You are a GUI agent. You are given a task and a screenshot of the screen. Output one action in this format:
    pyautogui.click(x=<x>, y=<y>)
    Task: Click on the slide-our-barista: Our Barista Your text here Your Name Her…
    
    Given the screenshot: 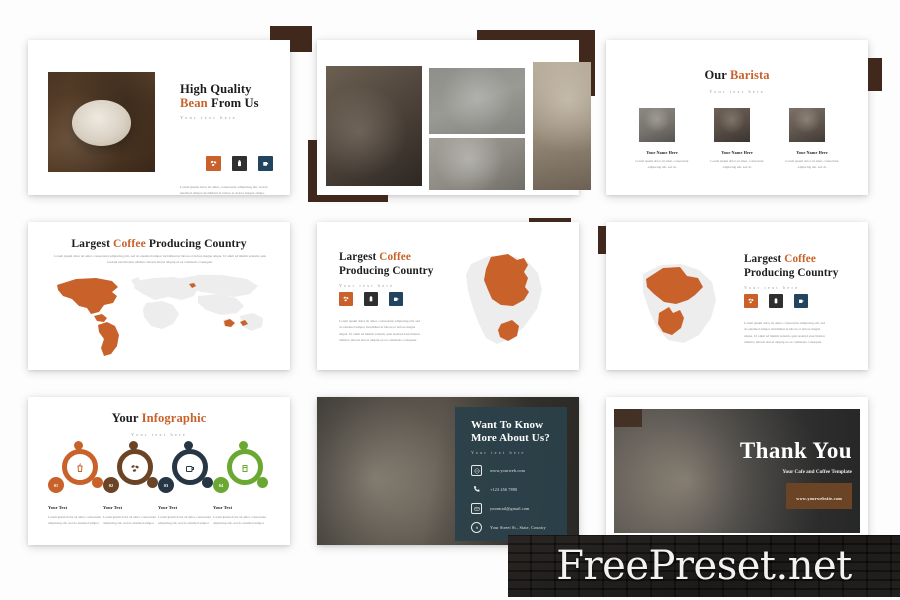 What is the action you would take?
    pyautogui.click(x=744, y=117)
    